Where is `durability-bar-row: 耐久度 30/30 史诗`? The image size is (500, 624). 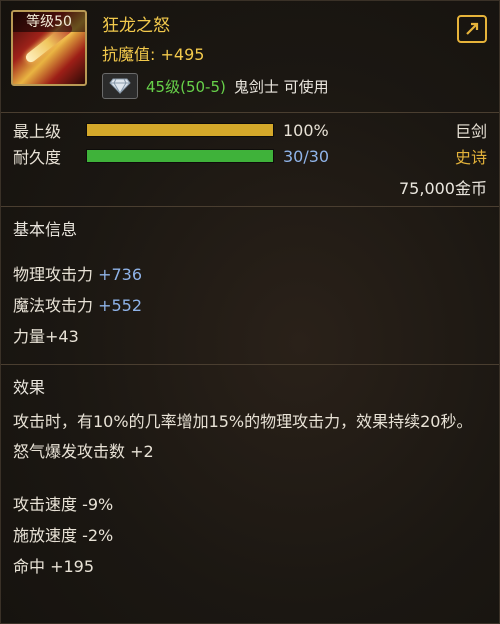
durability-bar-row: 耐久度 30/30 史诗 is located at coordinates (250, 156).